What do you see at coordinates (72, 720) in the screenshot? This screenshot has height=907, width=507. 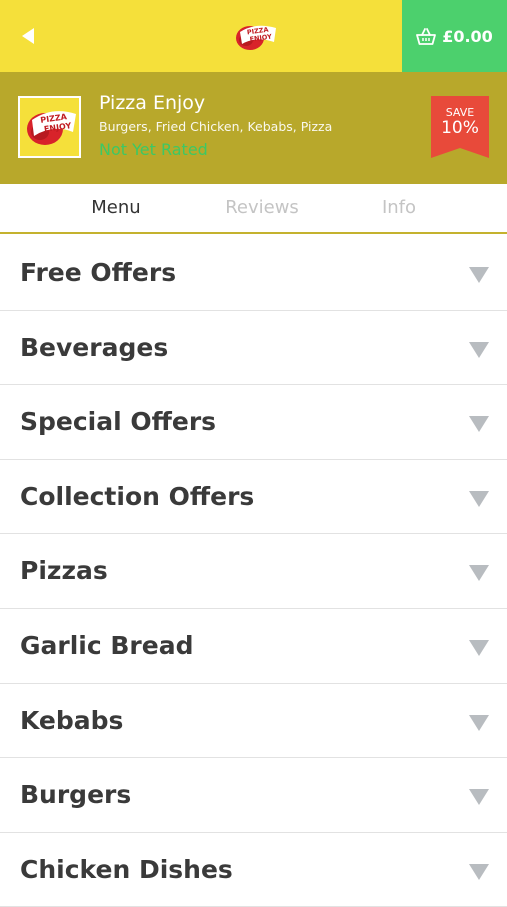 I see `category-label: Kebabs` at bounding box center [72, 720].